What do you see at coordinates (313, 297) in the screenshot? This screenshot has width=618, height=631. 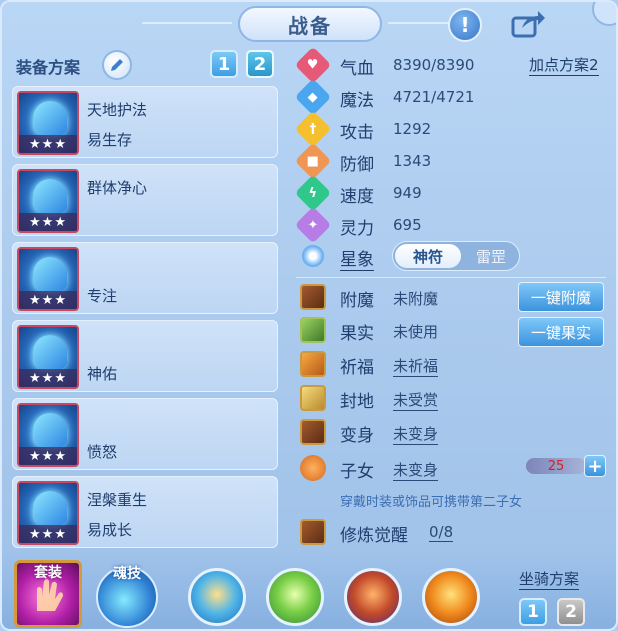 I see `enchant-icon` at bounding box center [313, 297].